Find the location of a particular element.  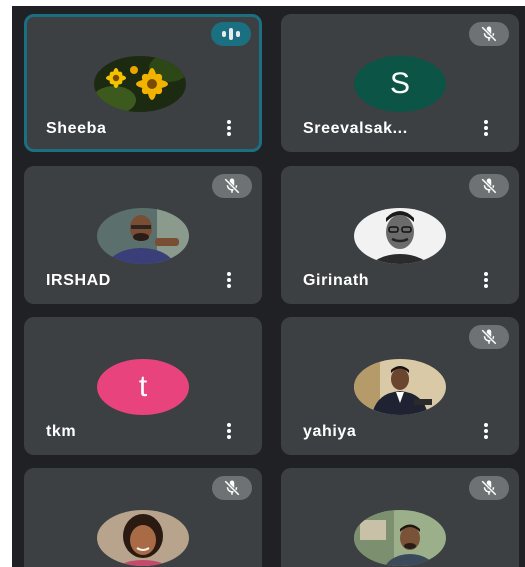

participant-tile-irshad: IRSHAD is located at coordinates (143, 235).